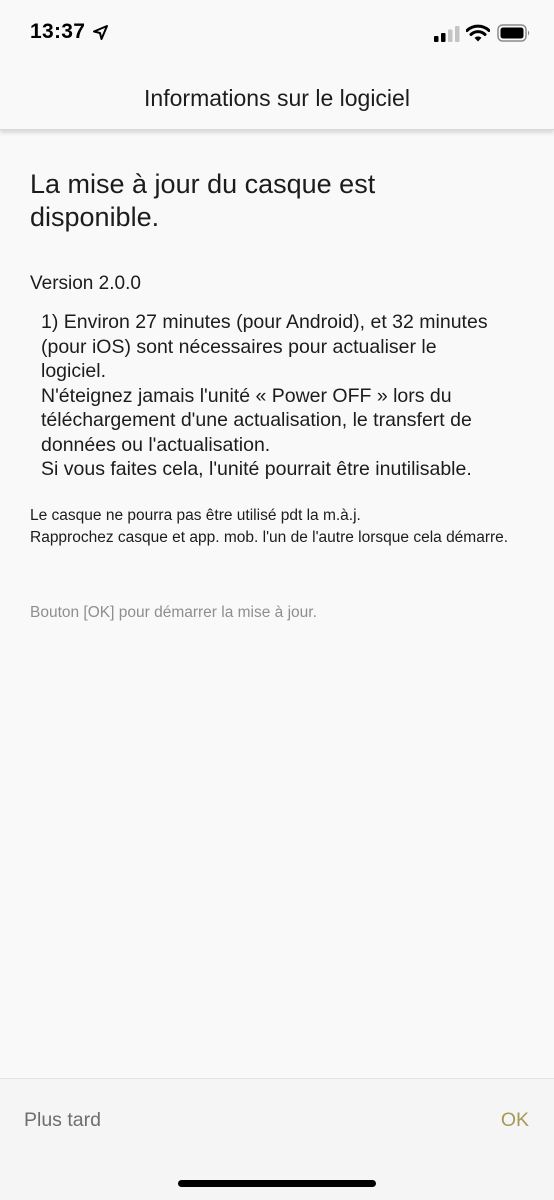 This screenshot has height=1200, width=554. Describe the element at coordinates (513, 33) in the screenshot. I see `battery-icon` at that location.